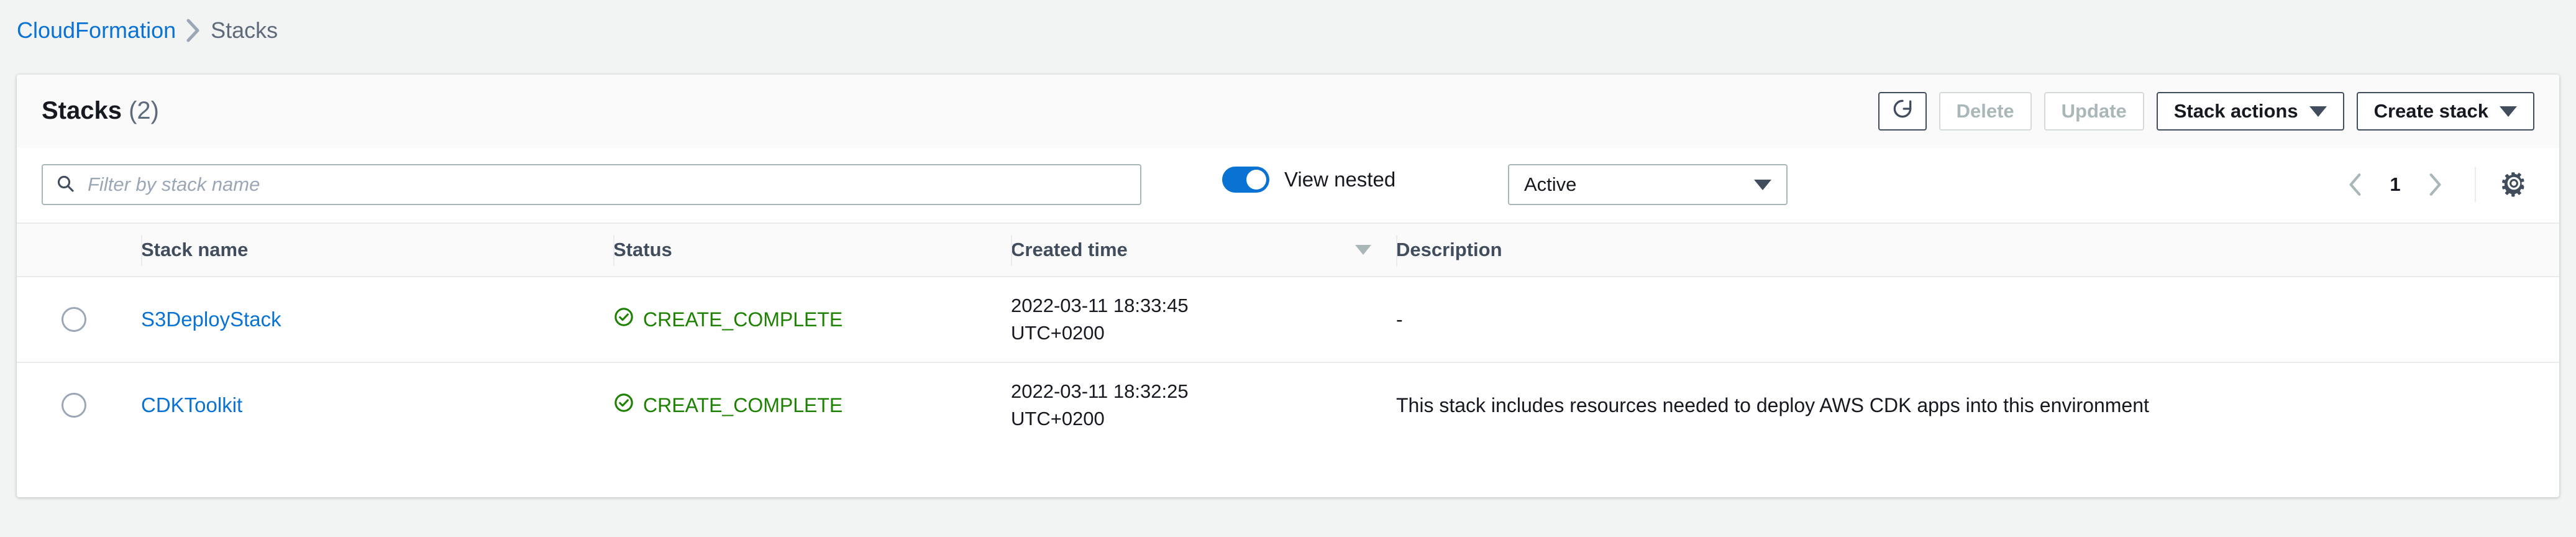 This screenshot has height=537, width=2576. What do you see at coordinates (1550, 184) in the screenshot?
I see `status-filter-value: Active` at bounding box center [1550, 184].